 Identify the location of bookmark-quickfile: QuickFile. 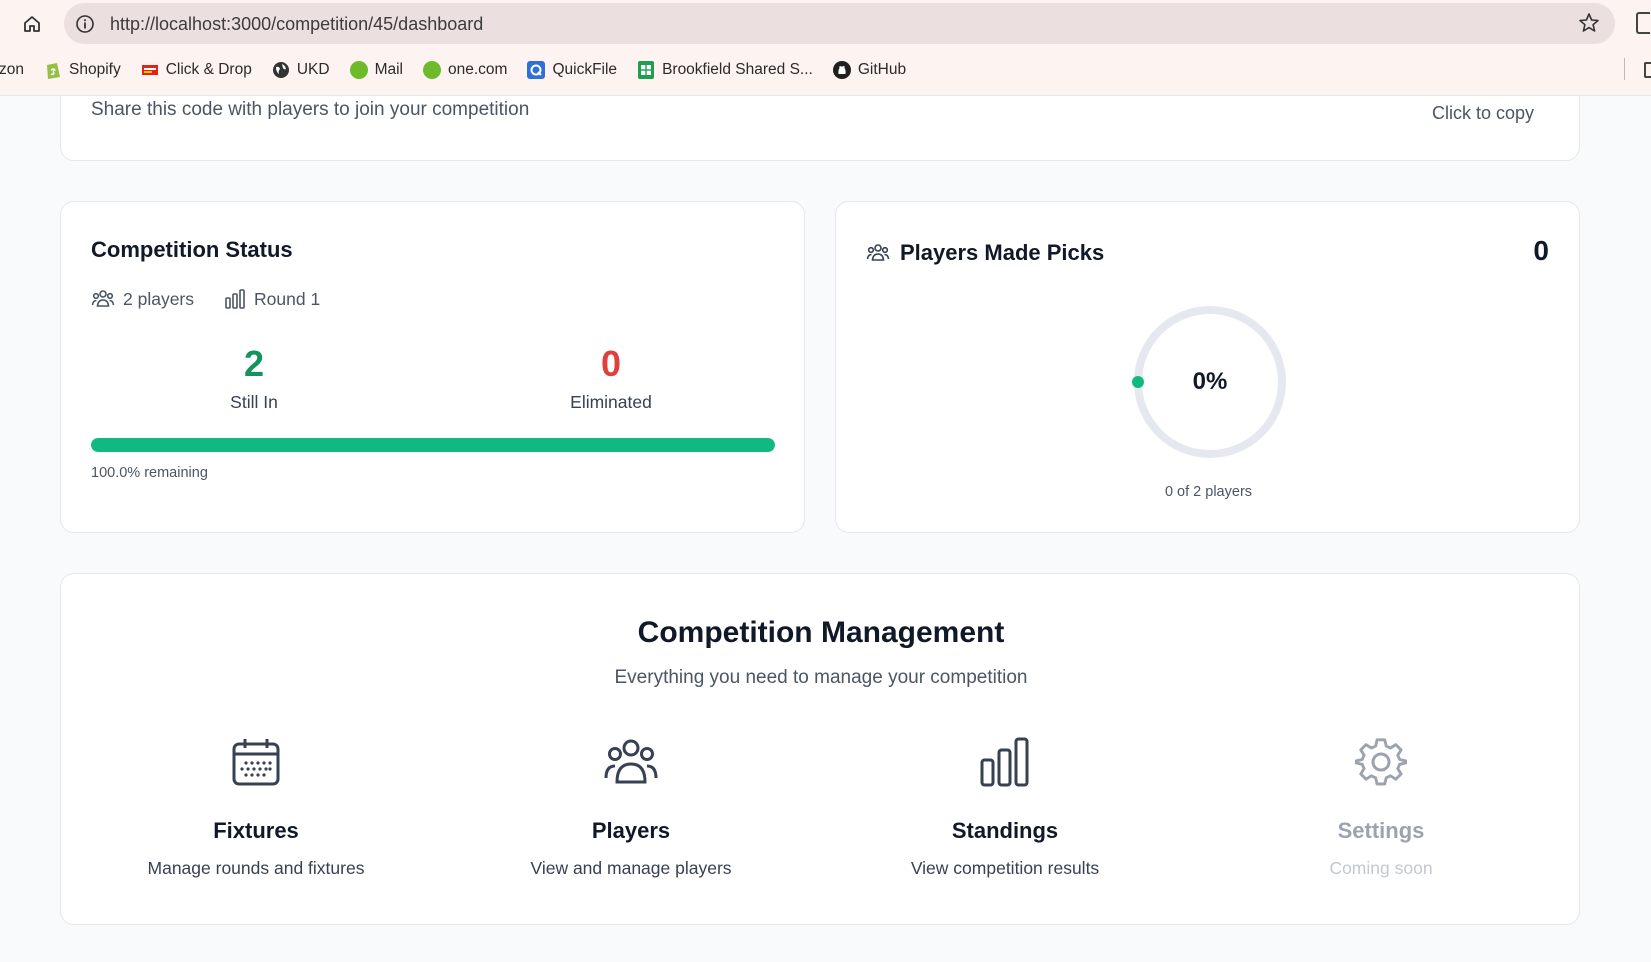
(572, 70).